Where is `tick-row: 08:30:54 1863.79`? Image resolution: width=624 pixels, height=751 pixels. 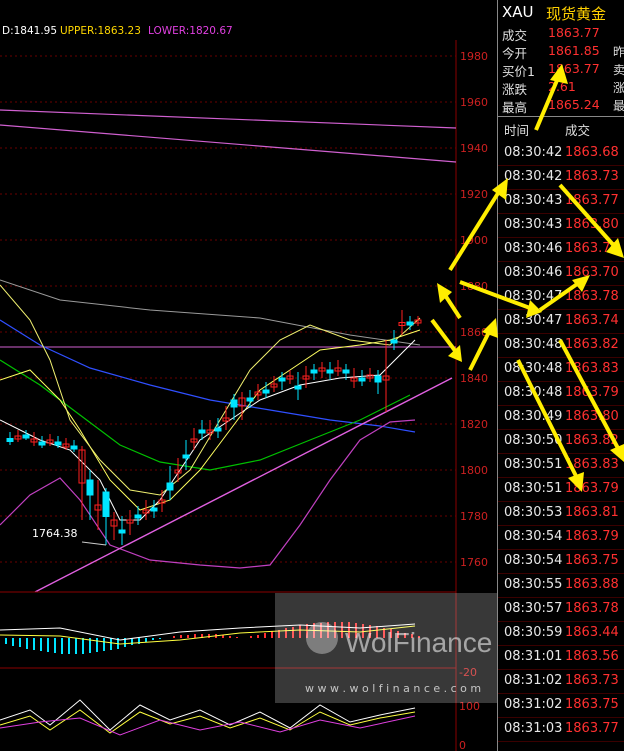
tick-row: 08:30:54 1863.79 is located at coordinates (561, 538).